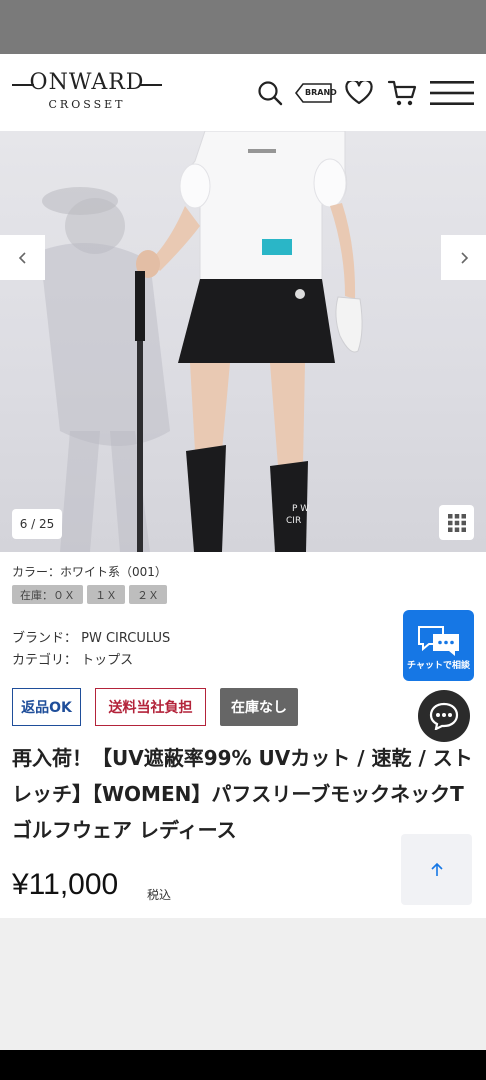  Describe the element at coordinates (452, 93) in the screenshot. I see `menu-icon` at that location.